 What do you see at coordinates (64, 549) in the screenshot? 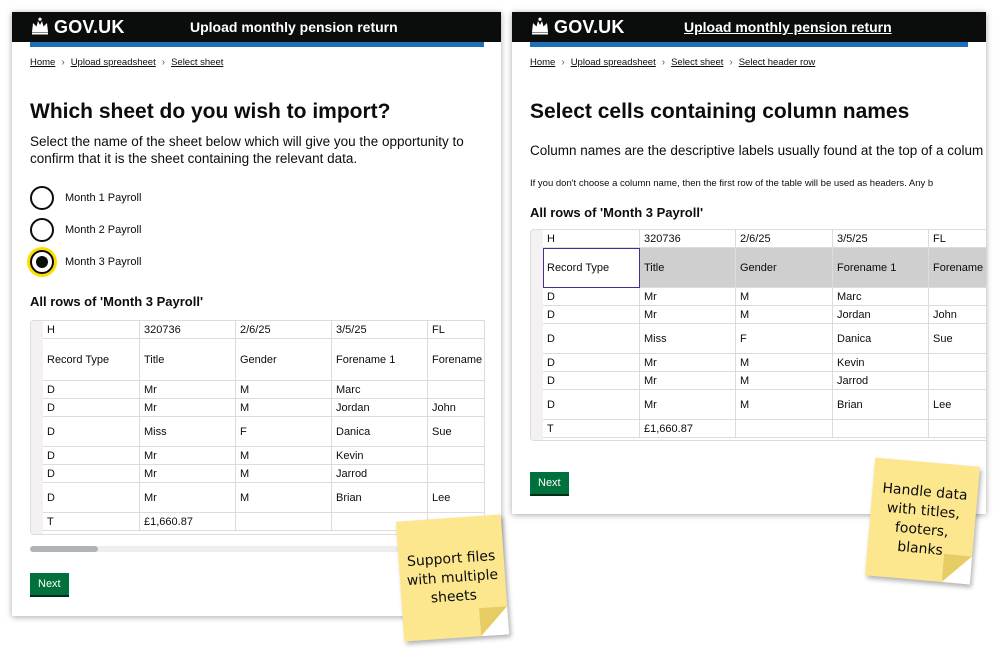
I see `scrollbar-thumb` at bounding box center [64, 549].